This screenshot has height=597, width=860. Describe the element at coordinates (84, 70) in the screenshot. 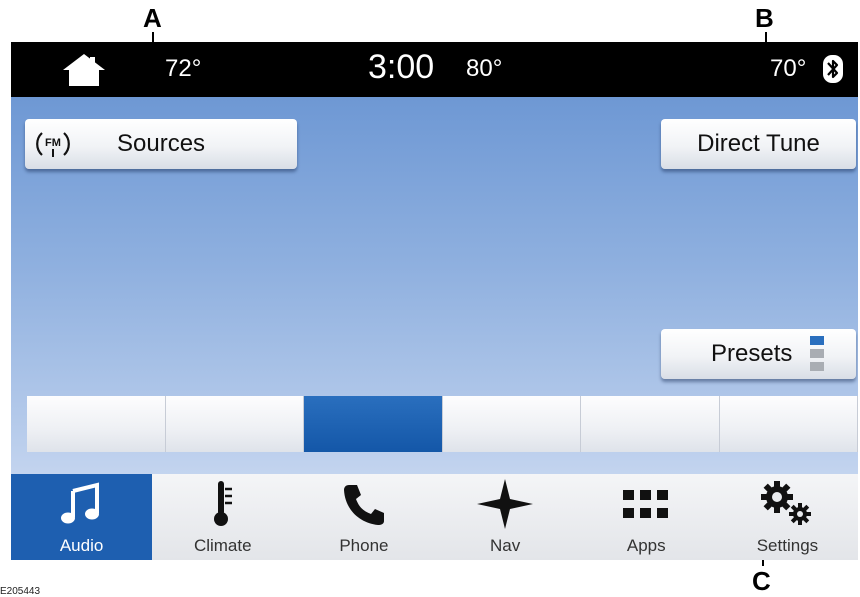

I see `home-icon` at that location.